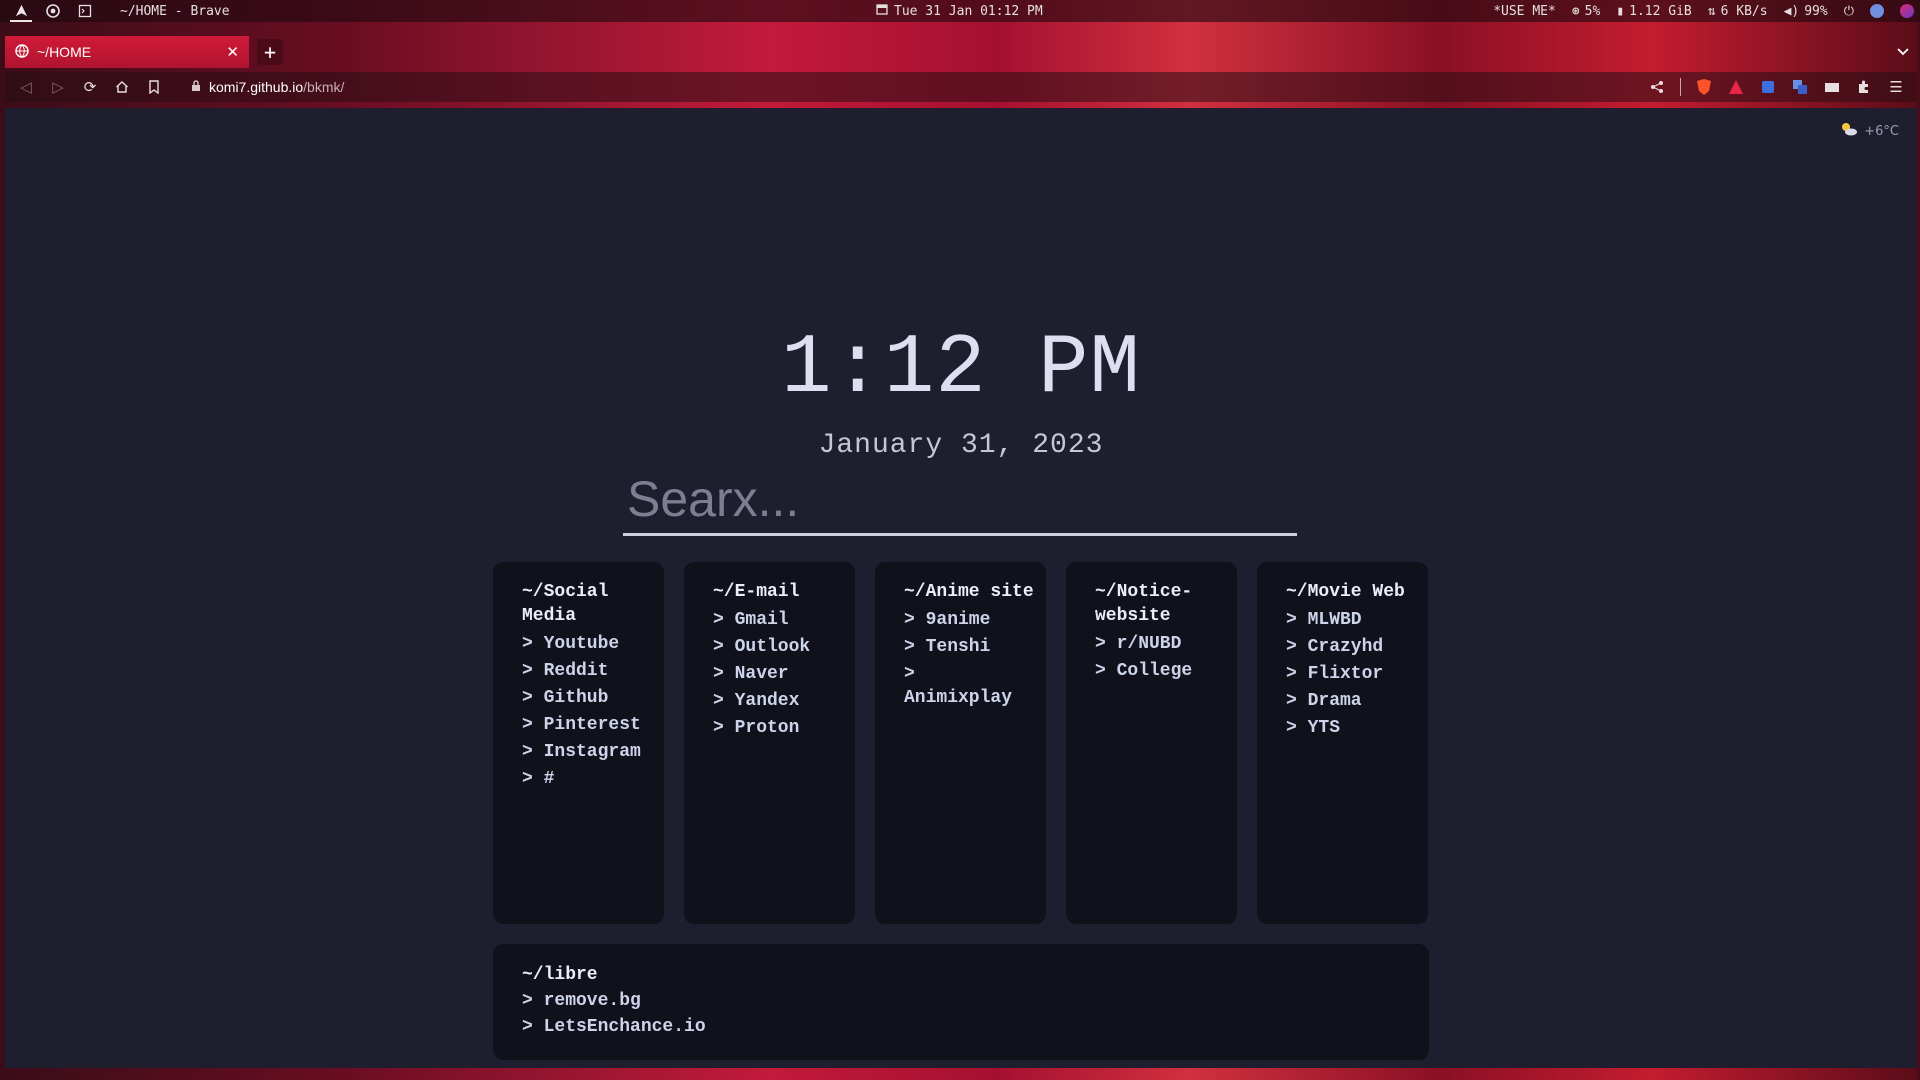 Image resolution: width=1920 pixels, height=1080 pixels. I want to click on back-button: ◁, so click(26, 87).